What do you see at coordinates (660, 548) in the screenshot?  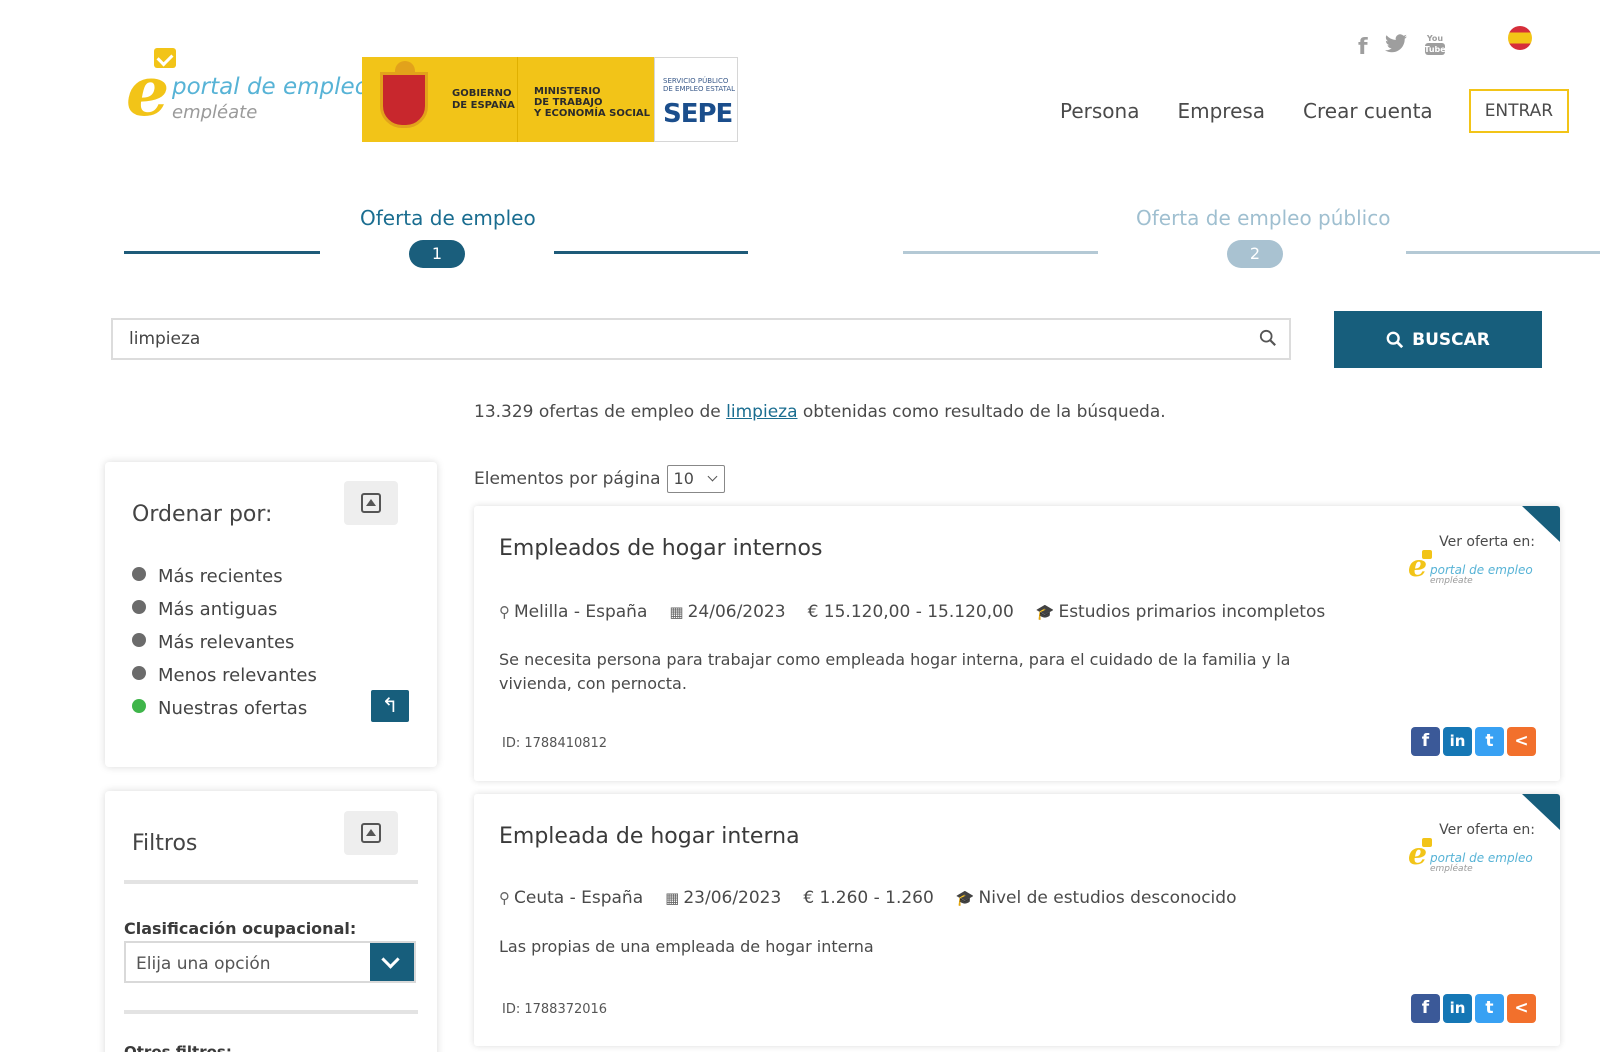 I see `offer-title: Empleados de hogar internos` at bounding box center [660, 548].